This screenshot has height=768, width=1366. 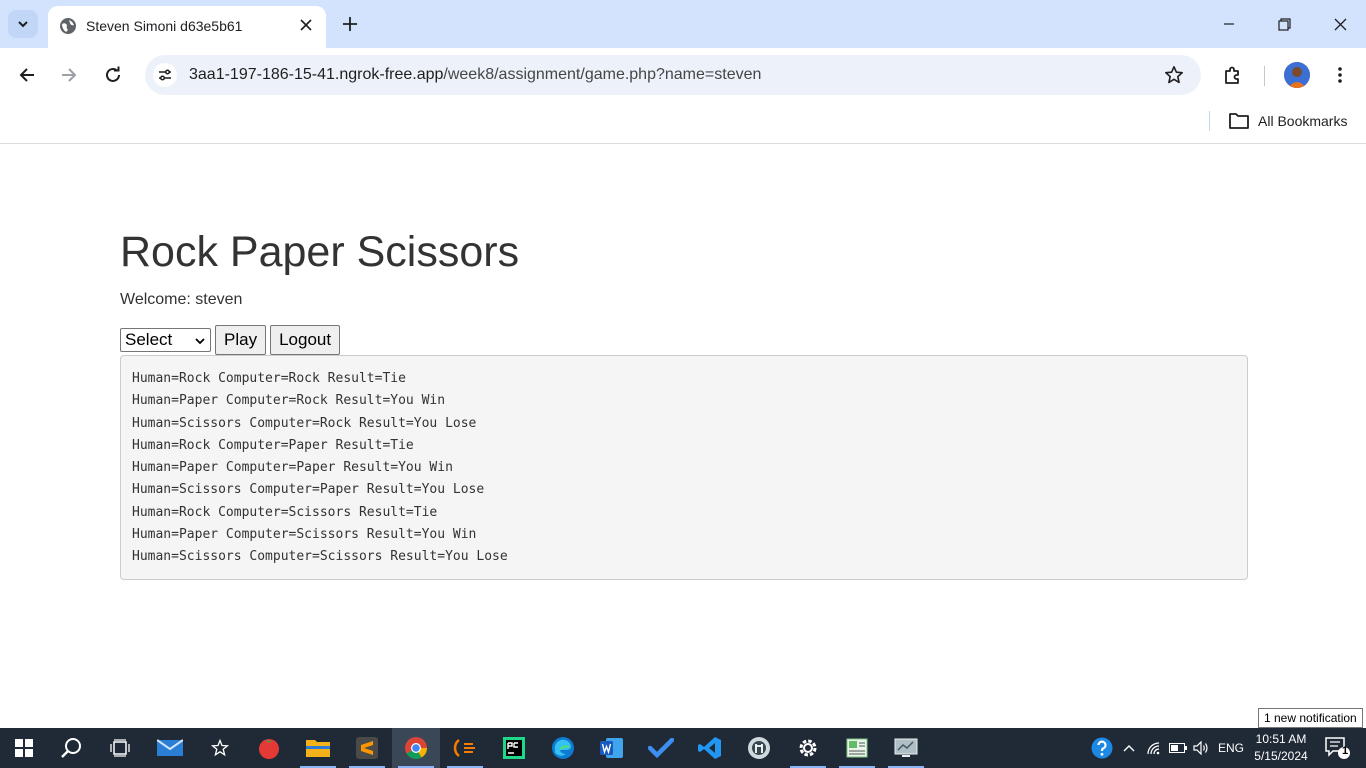 I want to click on taskbar-sublime, so click(x=367, y=748).